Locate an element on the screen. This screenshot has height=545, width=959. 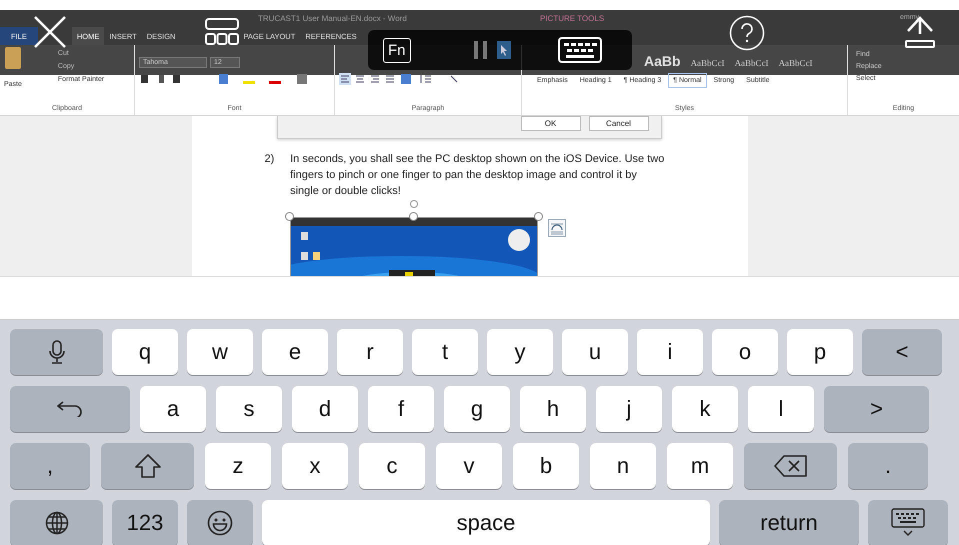
letter-key: p is located at coordinates (820, 352).